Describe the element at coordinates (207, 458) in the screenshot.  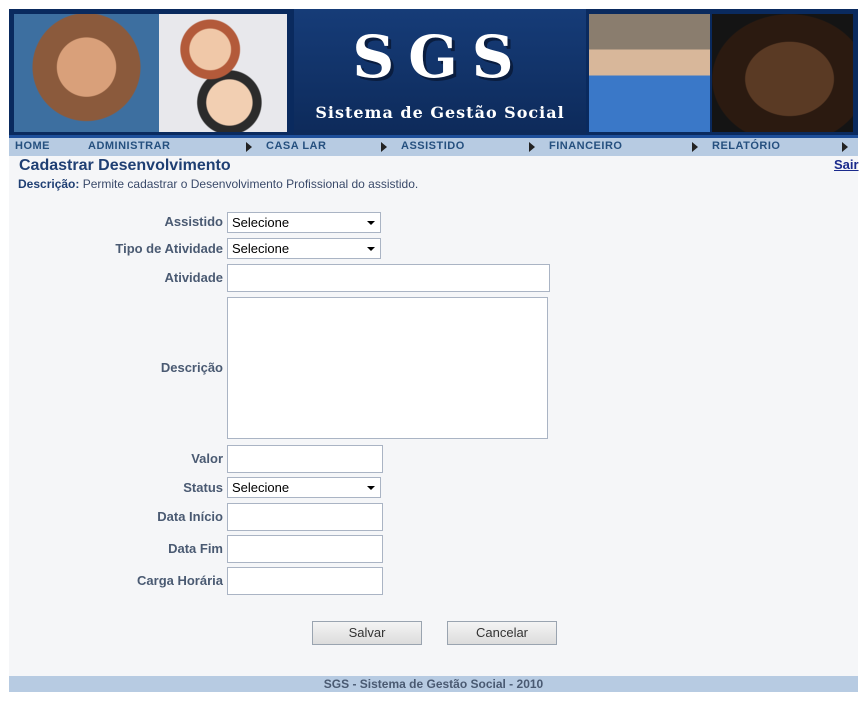
I see `valor-label: Valor` at that location.